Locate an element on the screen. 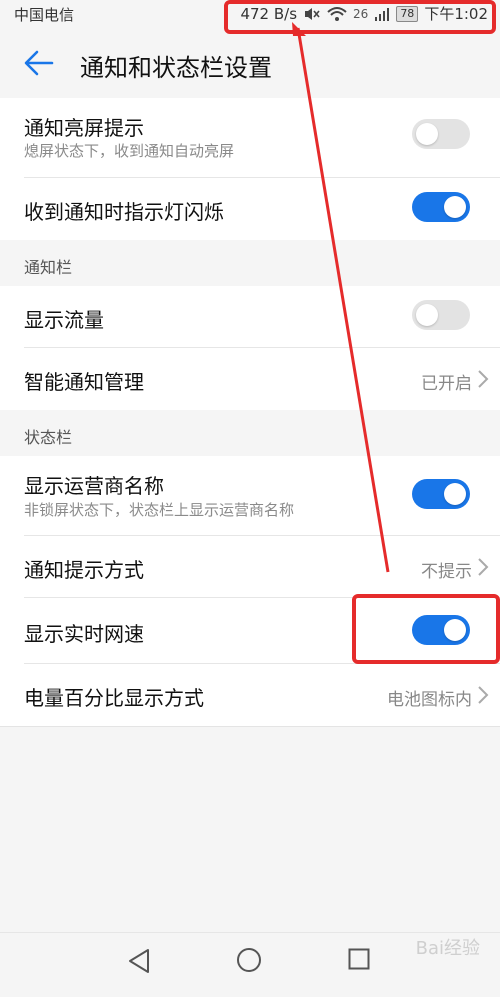  section-header-notify-bar: 通知栏 is located at coordinates (250, 263).